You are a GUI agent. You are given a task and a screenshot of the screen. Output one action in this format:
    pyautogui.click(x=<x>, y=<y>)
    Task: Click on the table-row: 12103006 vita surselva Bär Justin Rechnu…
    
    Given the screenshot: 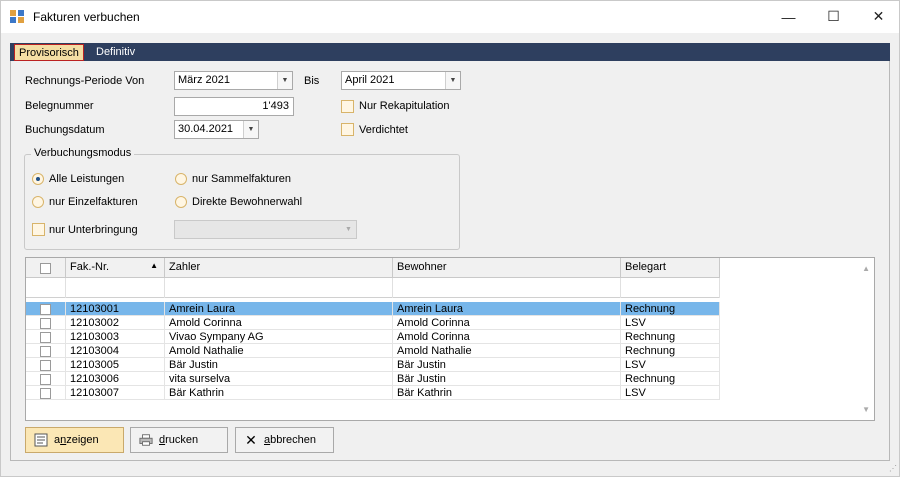 What is the action you would take?
    pyautogui.click(x=373, y=379)
    